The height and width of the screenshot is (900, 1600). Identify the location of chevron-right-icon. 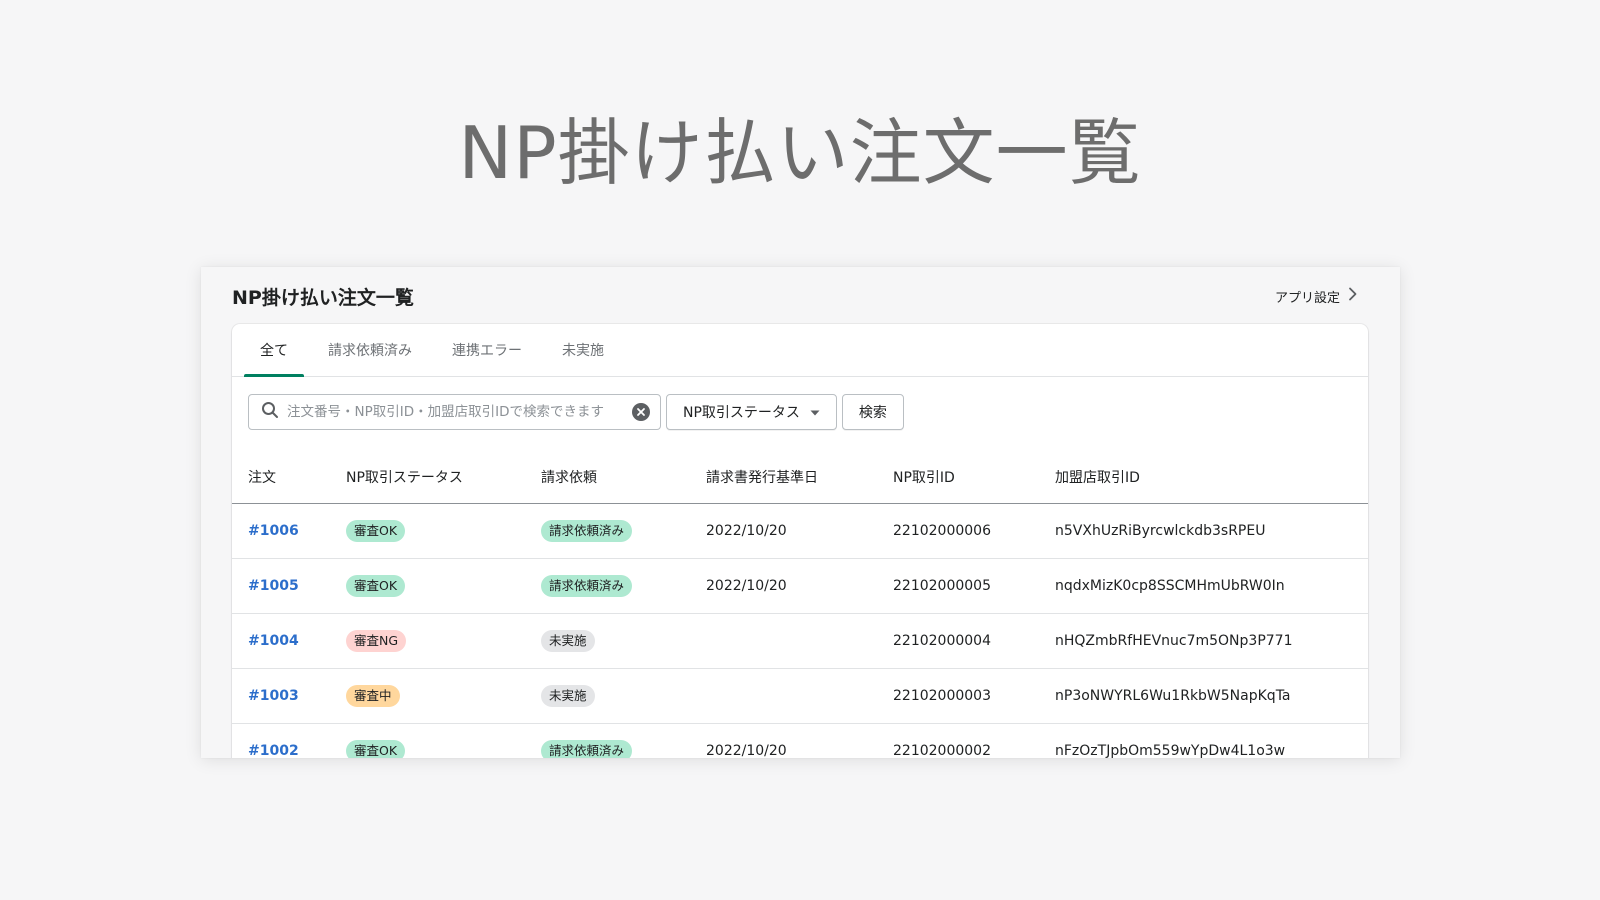
(1353, 296).